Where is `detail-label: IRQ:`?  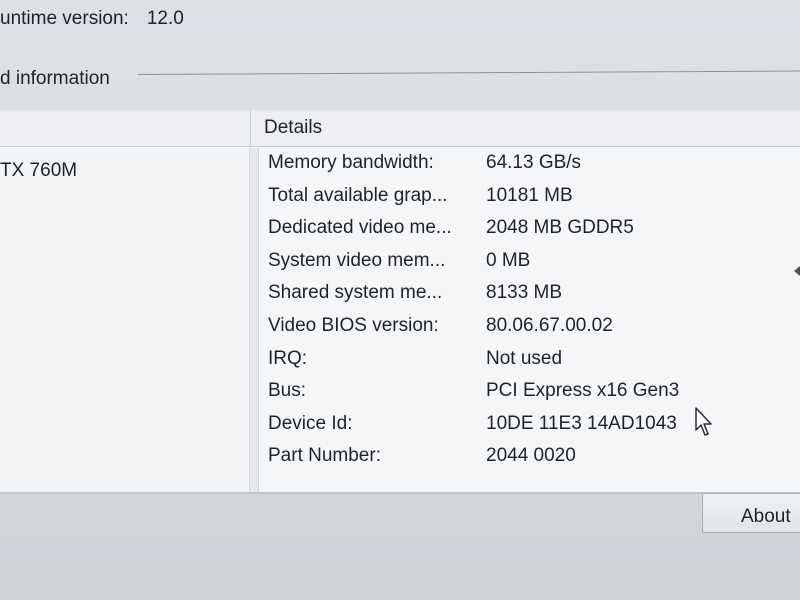
detail-label: IRQ: is located at coordinates (288, 358).